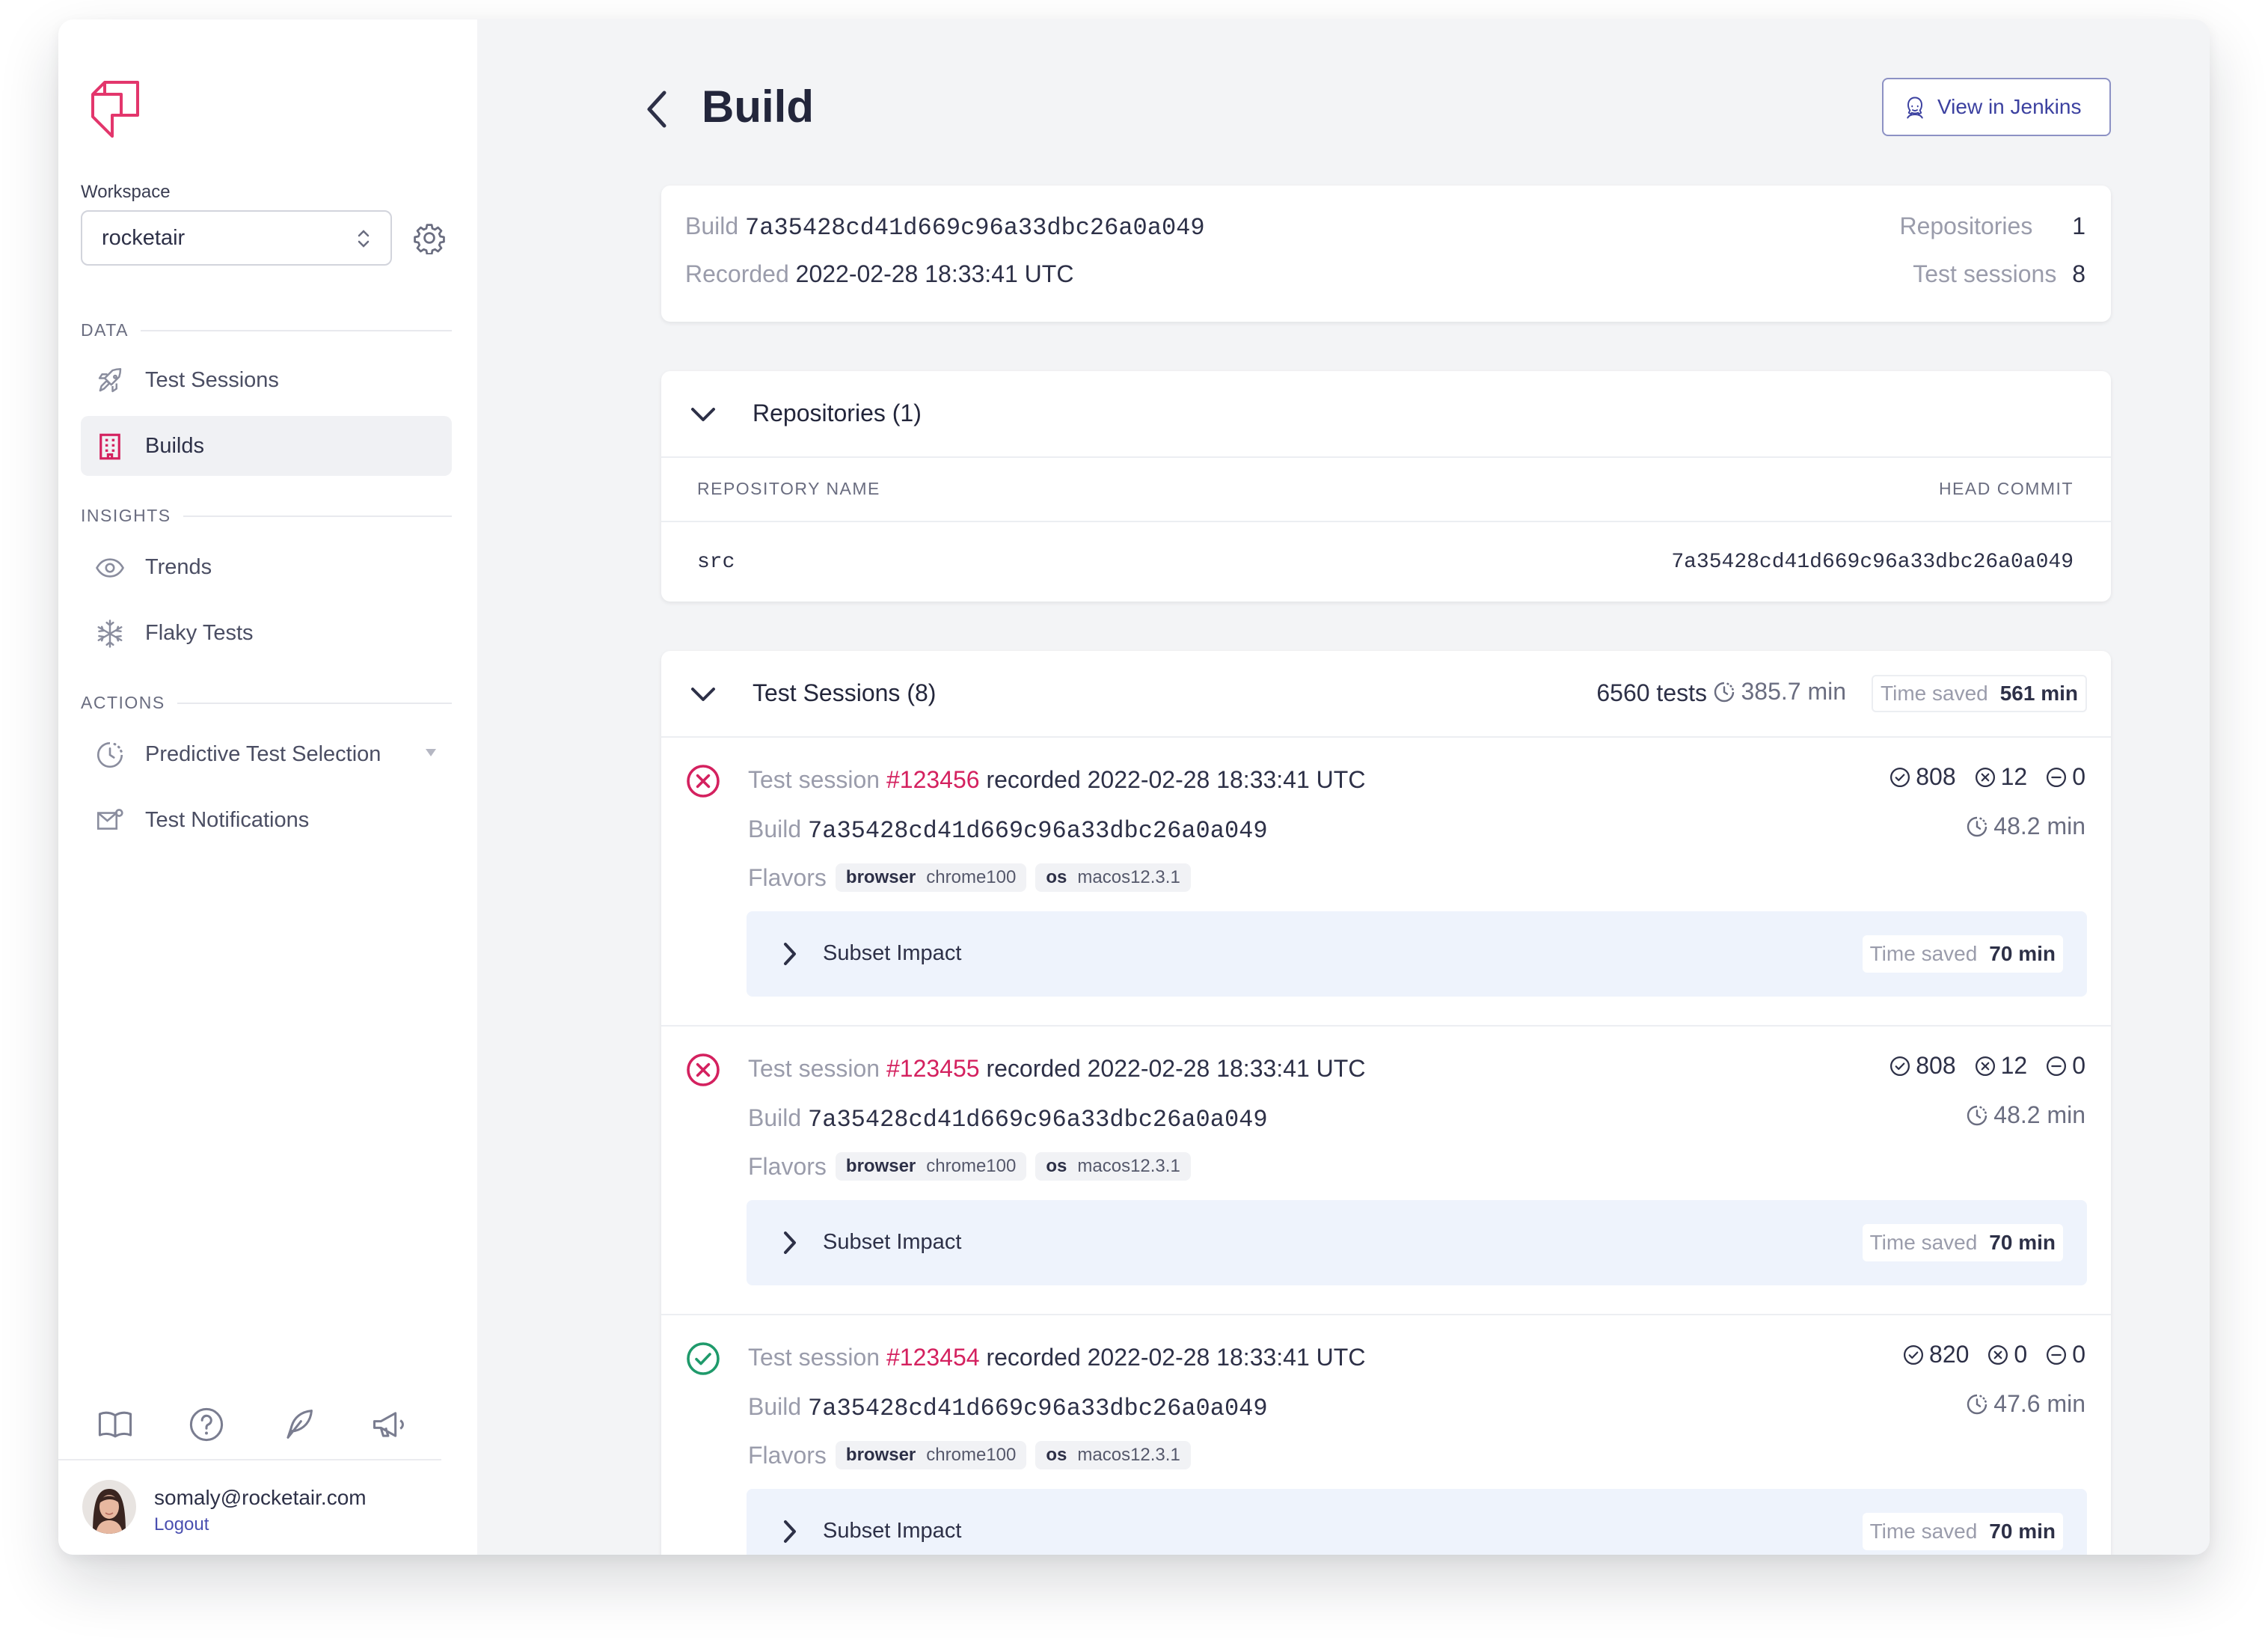 The image size is (2268, 1646). I want to click on session-id-link: #123454, so click(933, 1357).